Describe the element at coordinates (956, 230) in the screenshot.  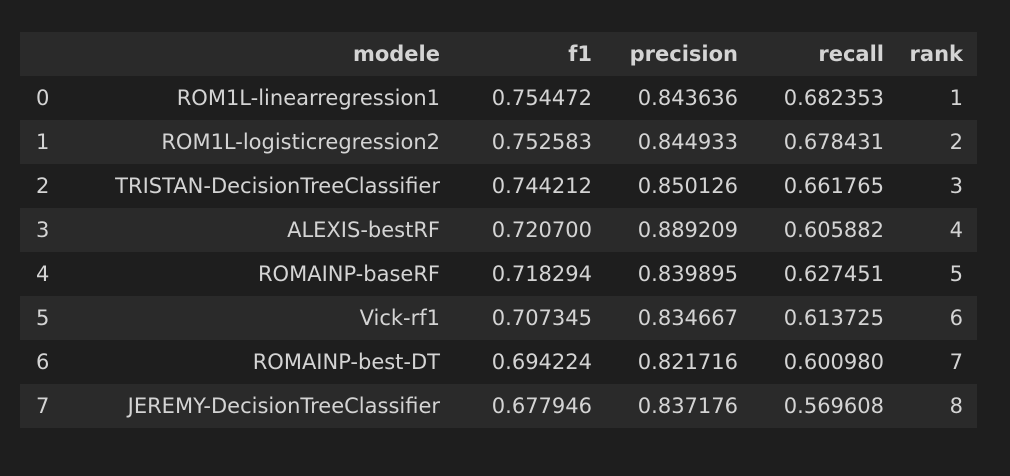
I see `cell-rank: 4` at that location.